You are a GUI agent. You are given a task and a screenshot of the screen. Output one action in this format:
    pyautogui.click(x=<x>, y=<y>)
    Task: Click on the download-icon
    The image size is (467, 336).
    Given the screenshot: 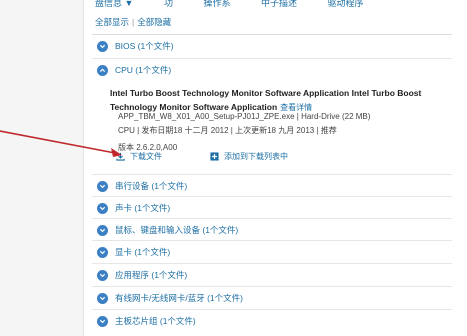 What is the action you would take?
    pyautogui.click(x=120, y=156)
    